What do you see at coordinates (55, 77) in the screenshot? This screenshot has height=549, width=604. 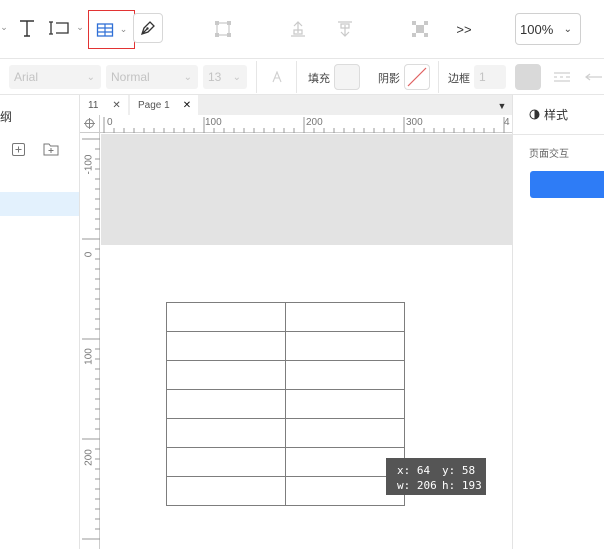 I see `font-family-select: Arial ⌄` at bounding box center [55, 77].